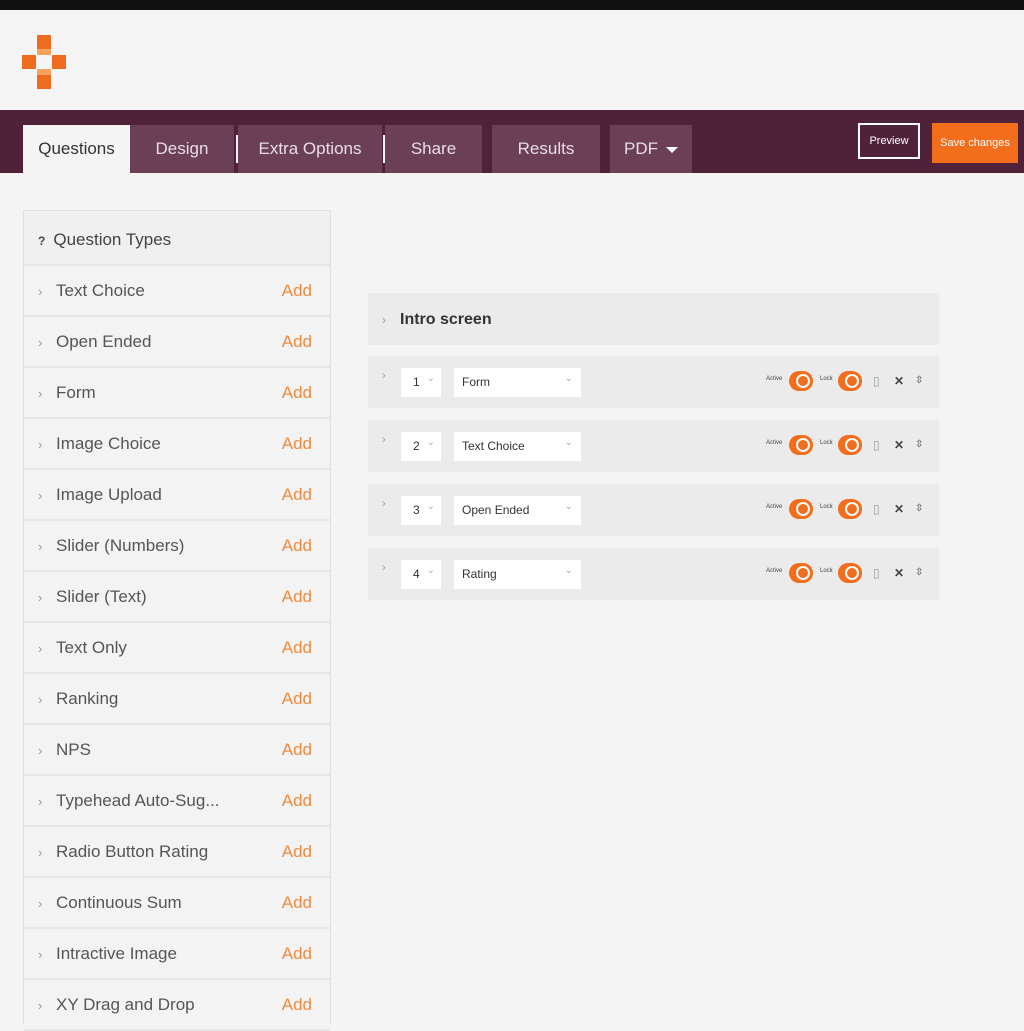  I want to click on question-type-item: › Text Only Add, so click(177, 648).